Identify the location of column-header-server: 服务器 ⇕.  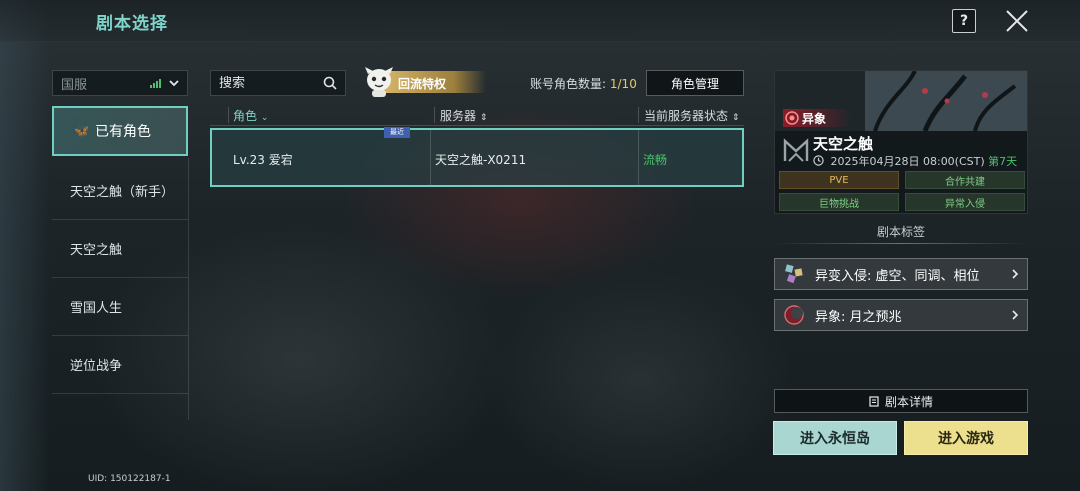
(463, 115).